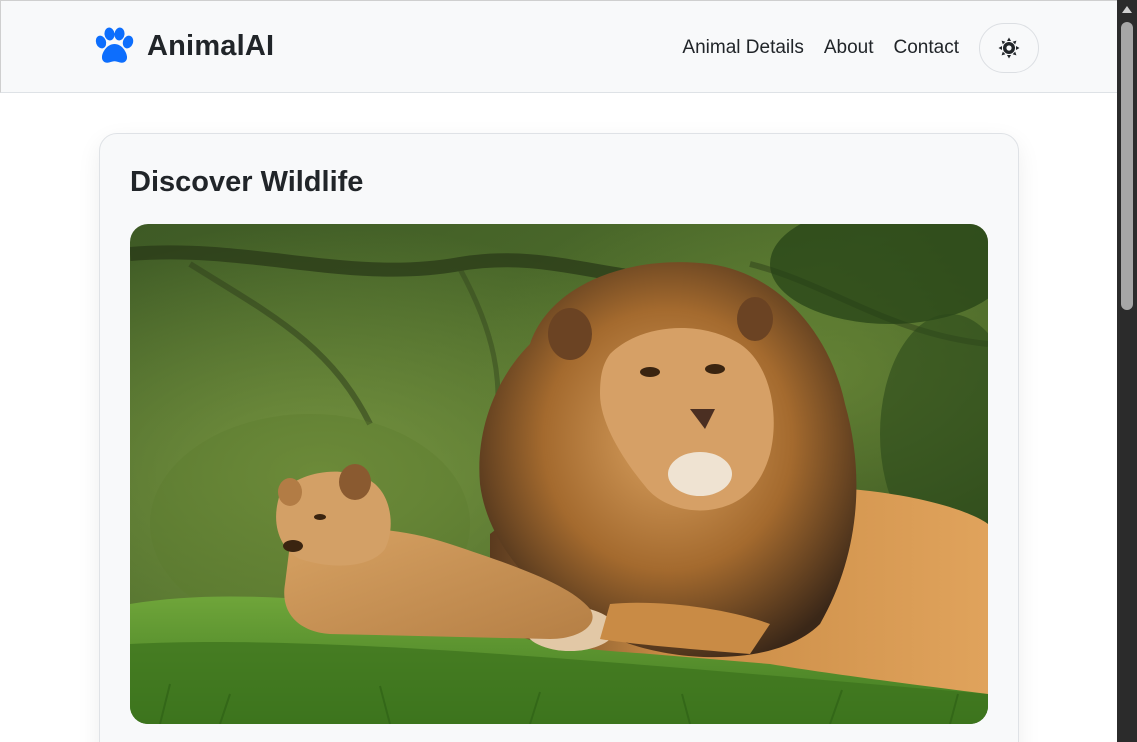  Describe the element at coordinates (1127, 166) in the screenshot. I see `scrollbar-thumb` at that location.